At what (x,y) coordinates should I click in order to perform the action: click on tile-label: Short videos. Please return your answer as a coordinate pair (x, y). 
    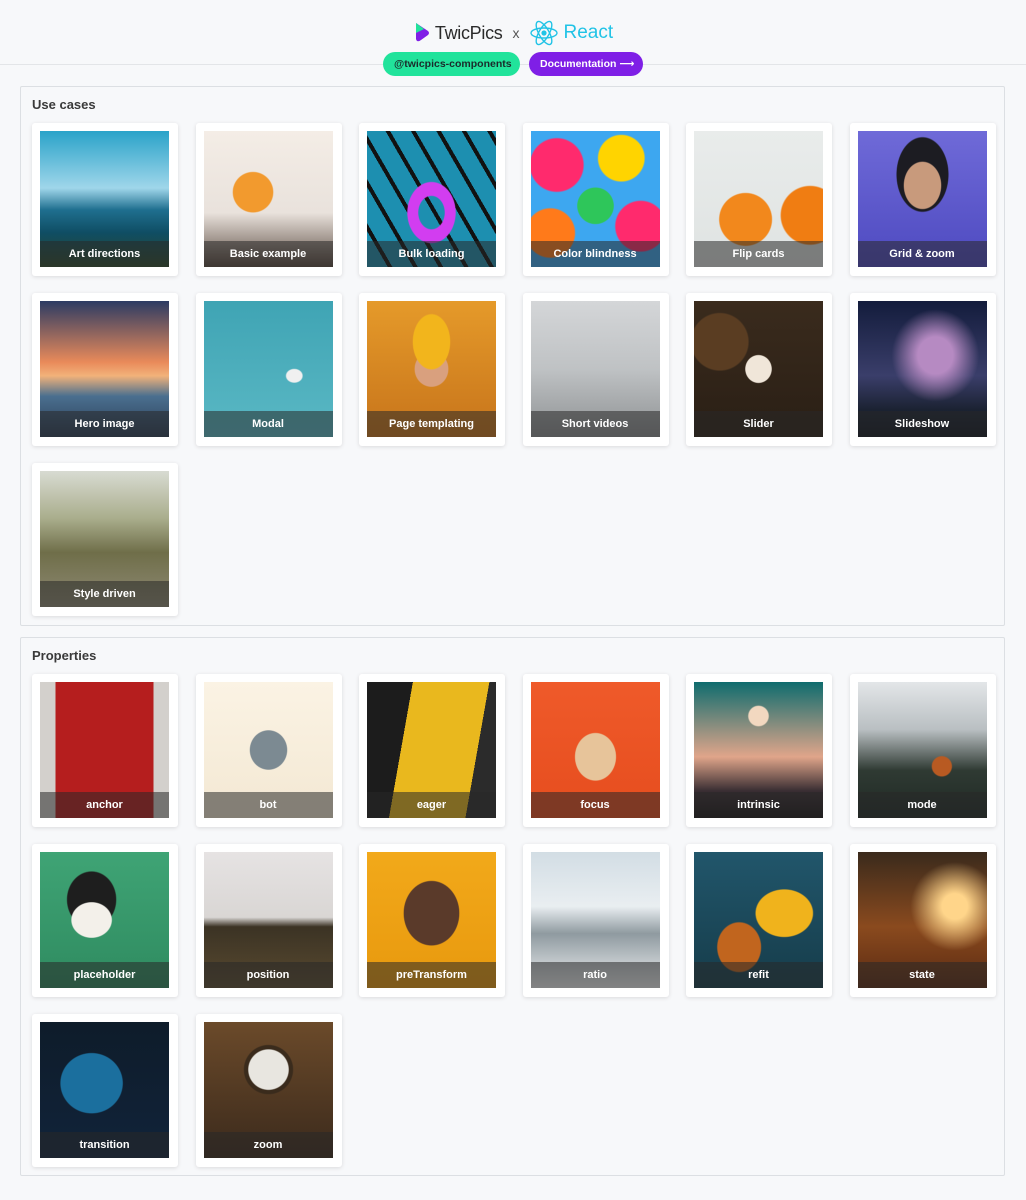
    Looking at the image, I should click on (595, 424).